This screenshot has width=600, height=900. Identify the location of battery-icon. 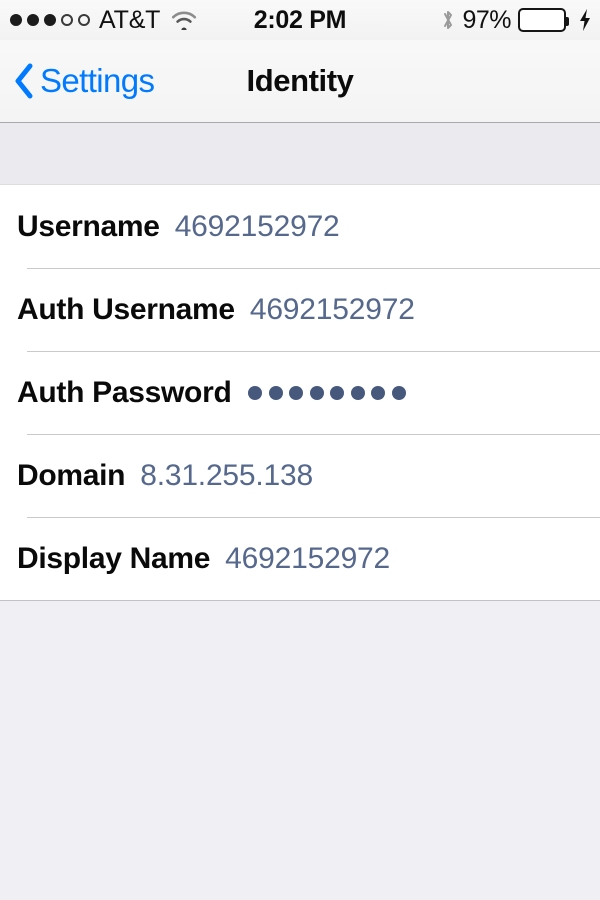
(543, 20).